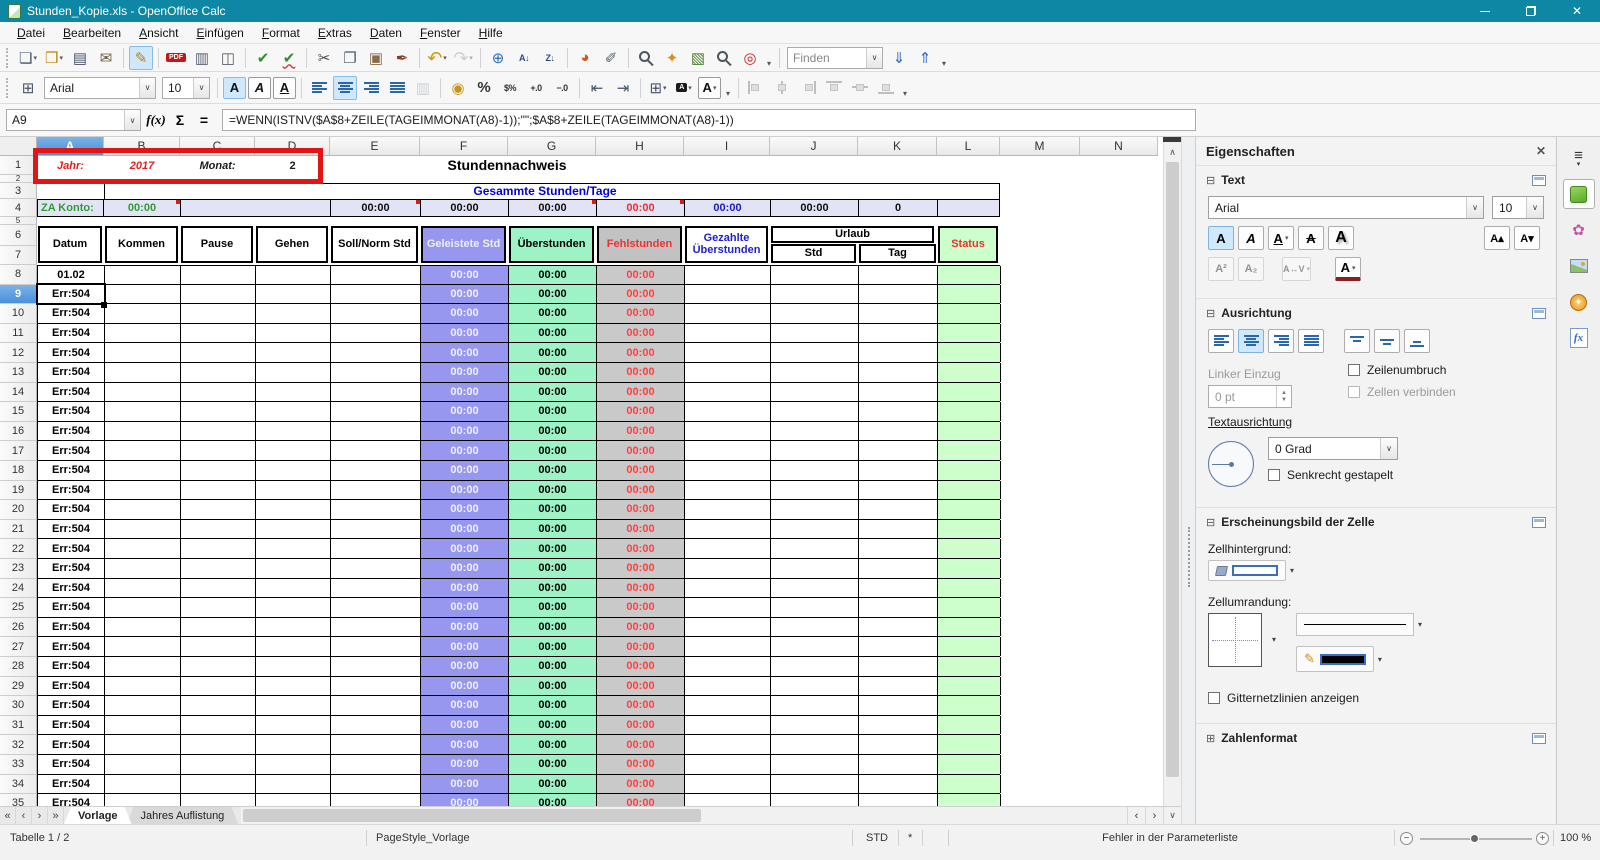  What do you see at coordinates (376, 333) in the screenshot?
I see `cell-E11` at bounding box center [376, 333].